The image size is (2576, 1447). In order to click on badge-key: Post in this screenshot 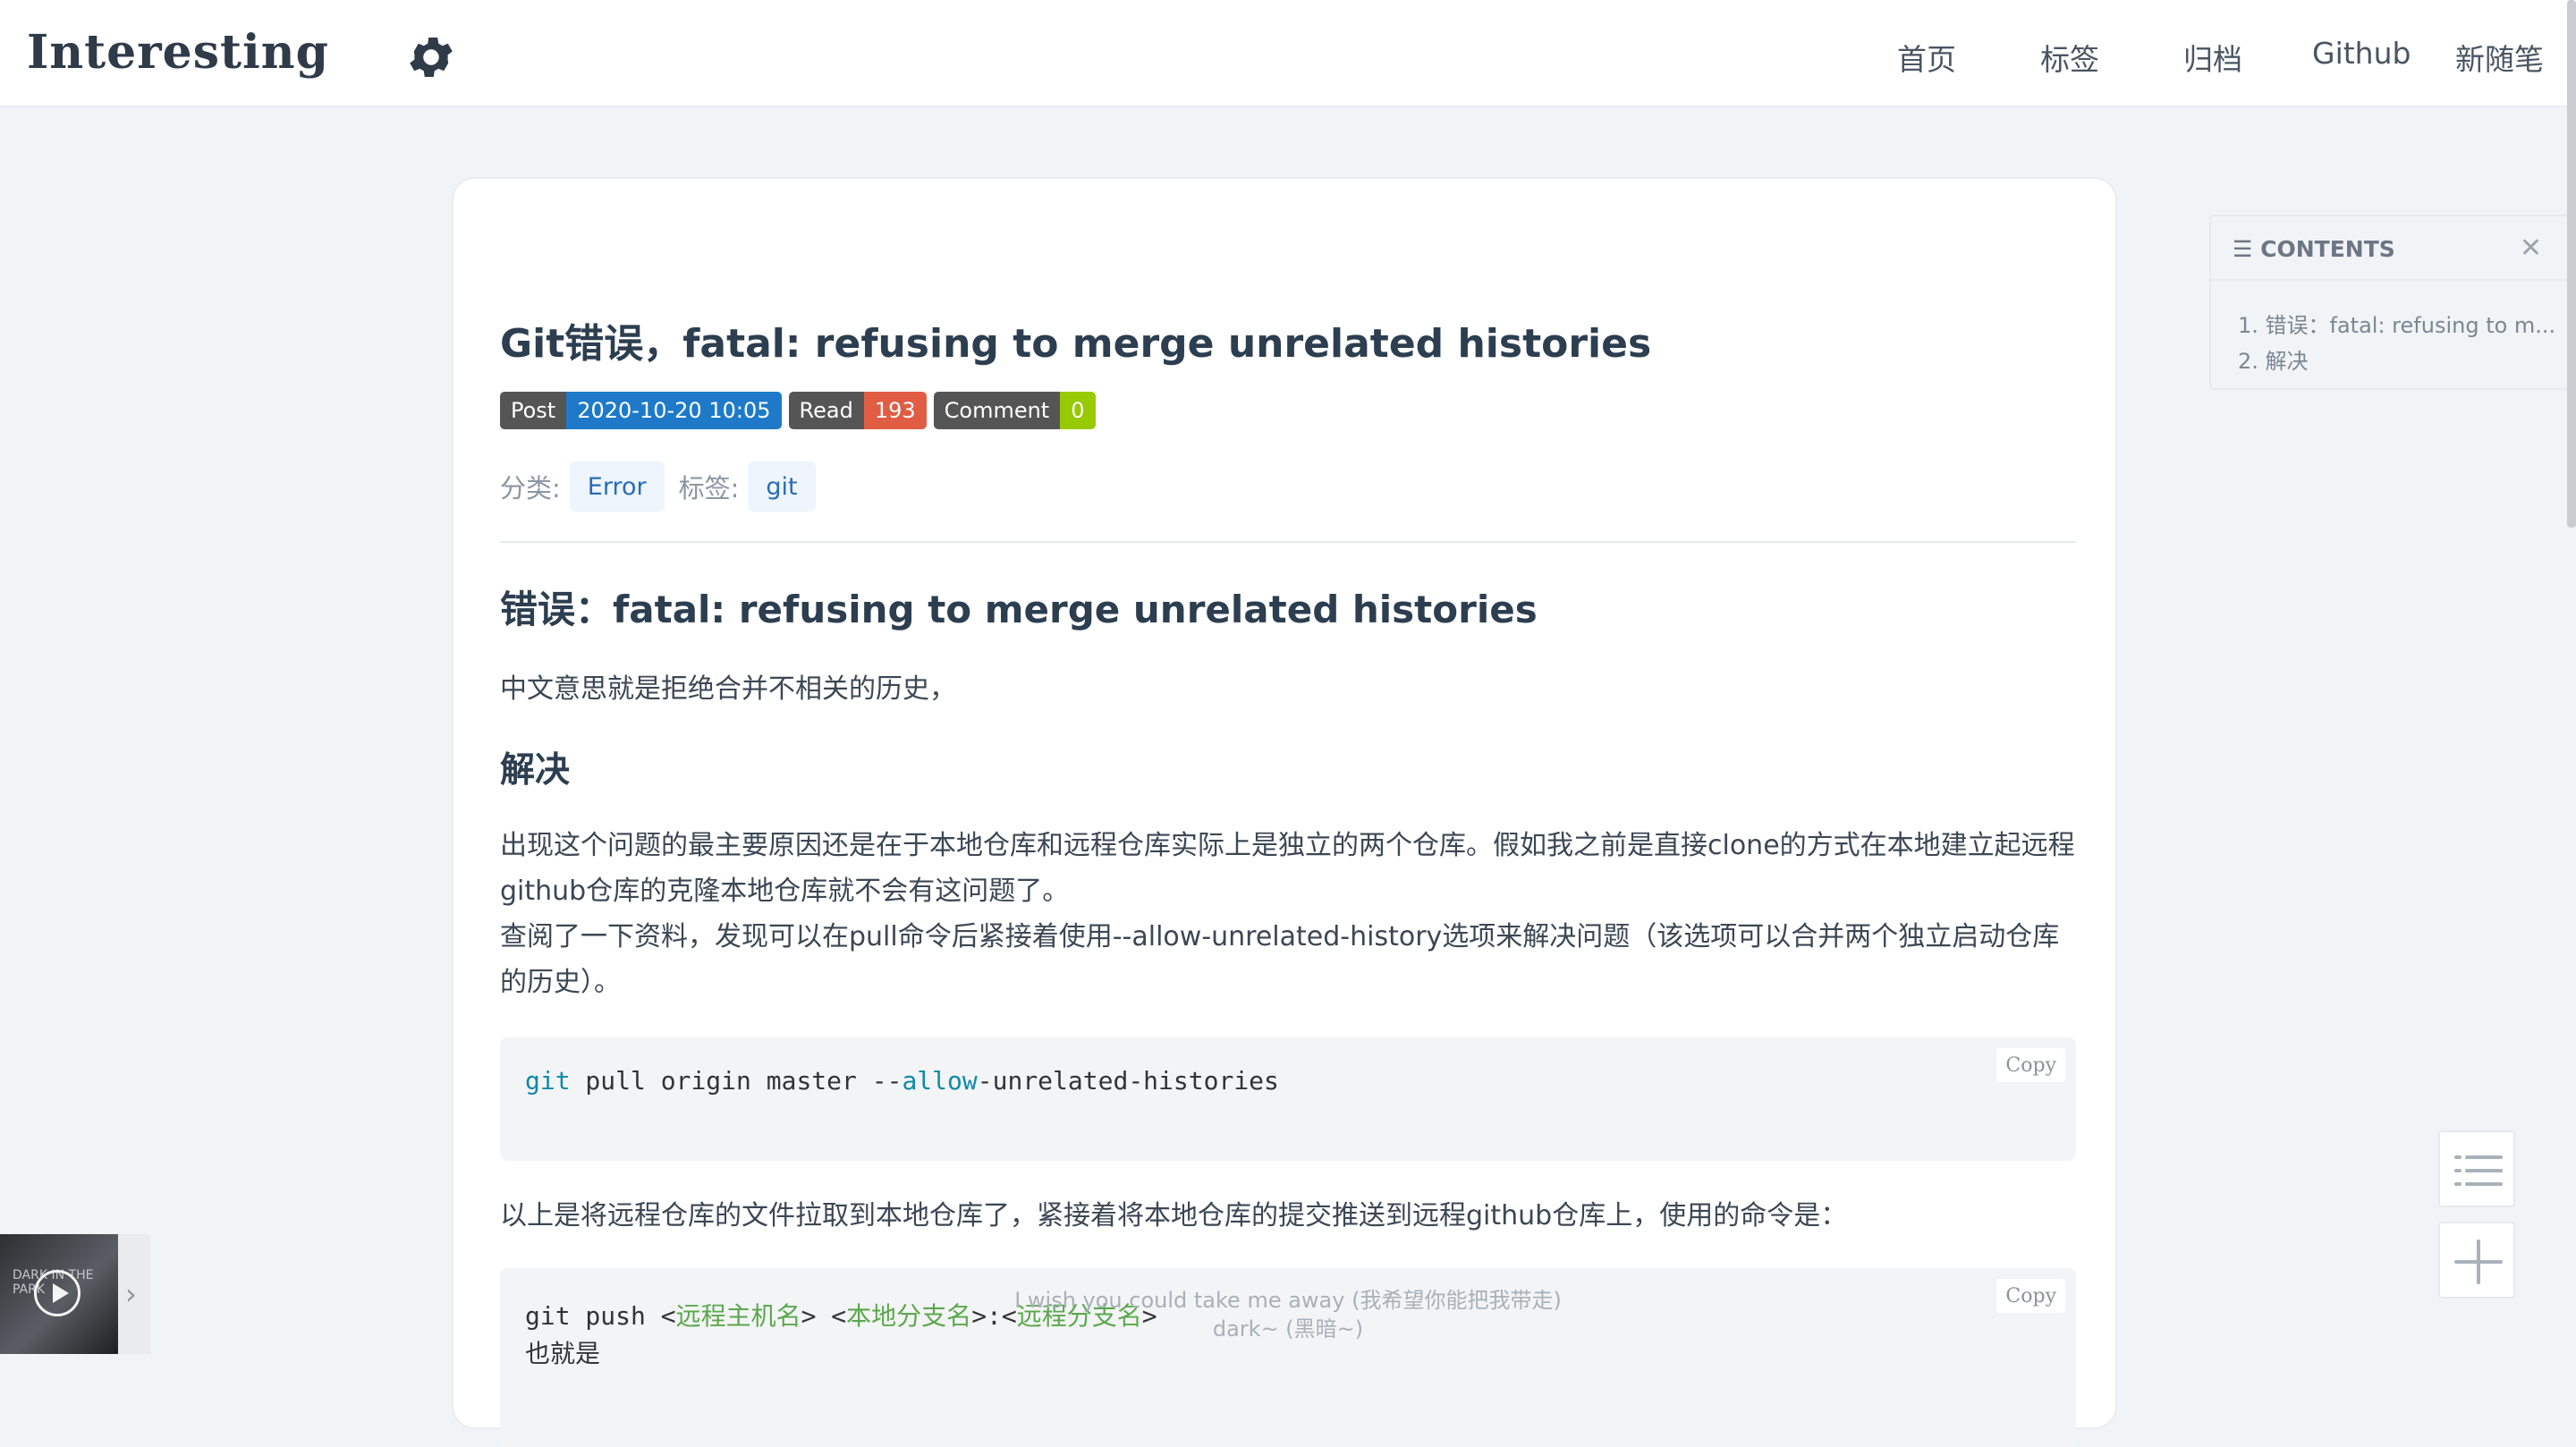, I will do `click(533, 410)`.